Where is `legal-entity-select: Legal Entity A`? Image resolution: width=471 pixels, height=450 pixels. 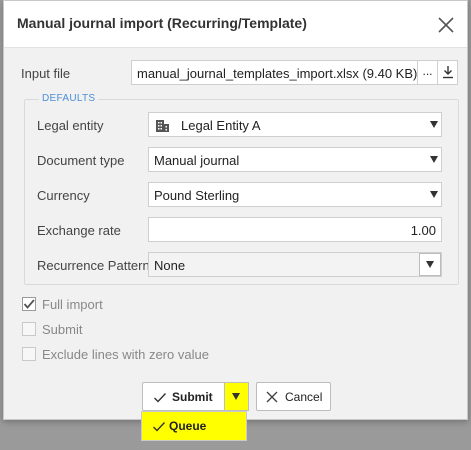 legal-entity-select: Legal Entity A is located at coordinates (295, 124).